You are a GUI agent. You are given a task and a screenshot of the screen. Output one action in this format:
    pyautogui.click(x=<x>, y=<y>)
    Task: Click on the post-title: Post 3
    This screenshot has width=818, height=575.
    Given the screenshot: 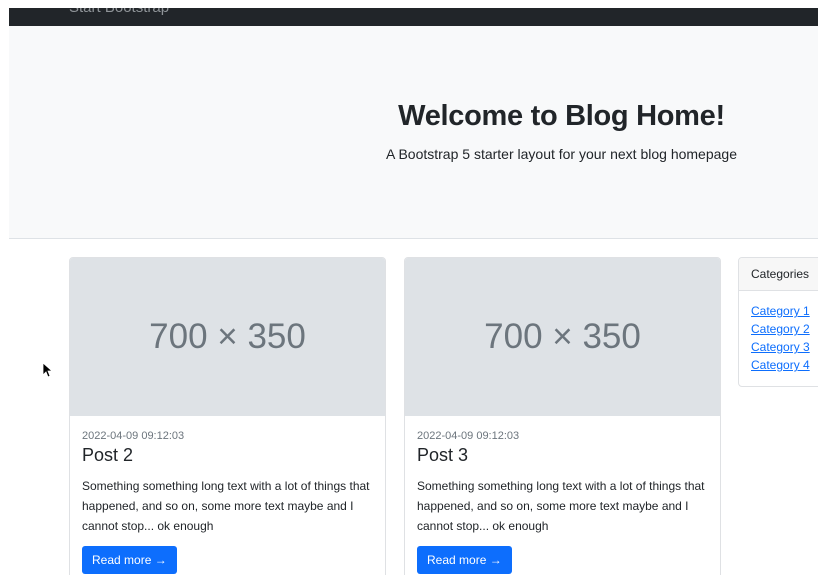 What is the action you would take?
    pyautogui.click(x=443, y=455)
    